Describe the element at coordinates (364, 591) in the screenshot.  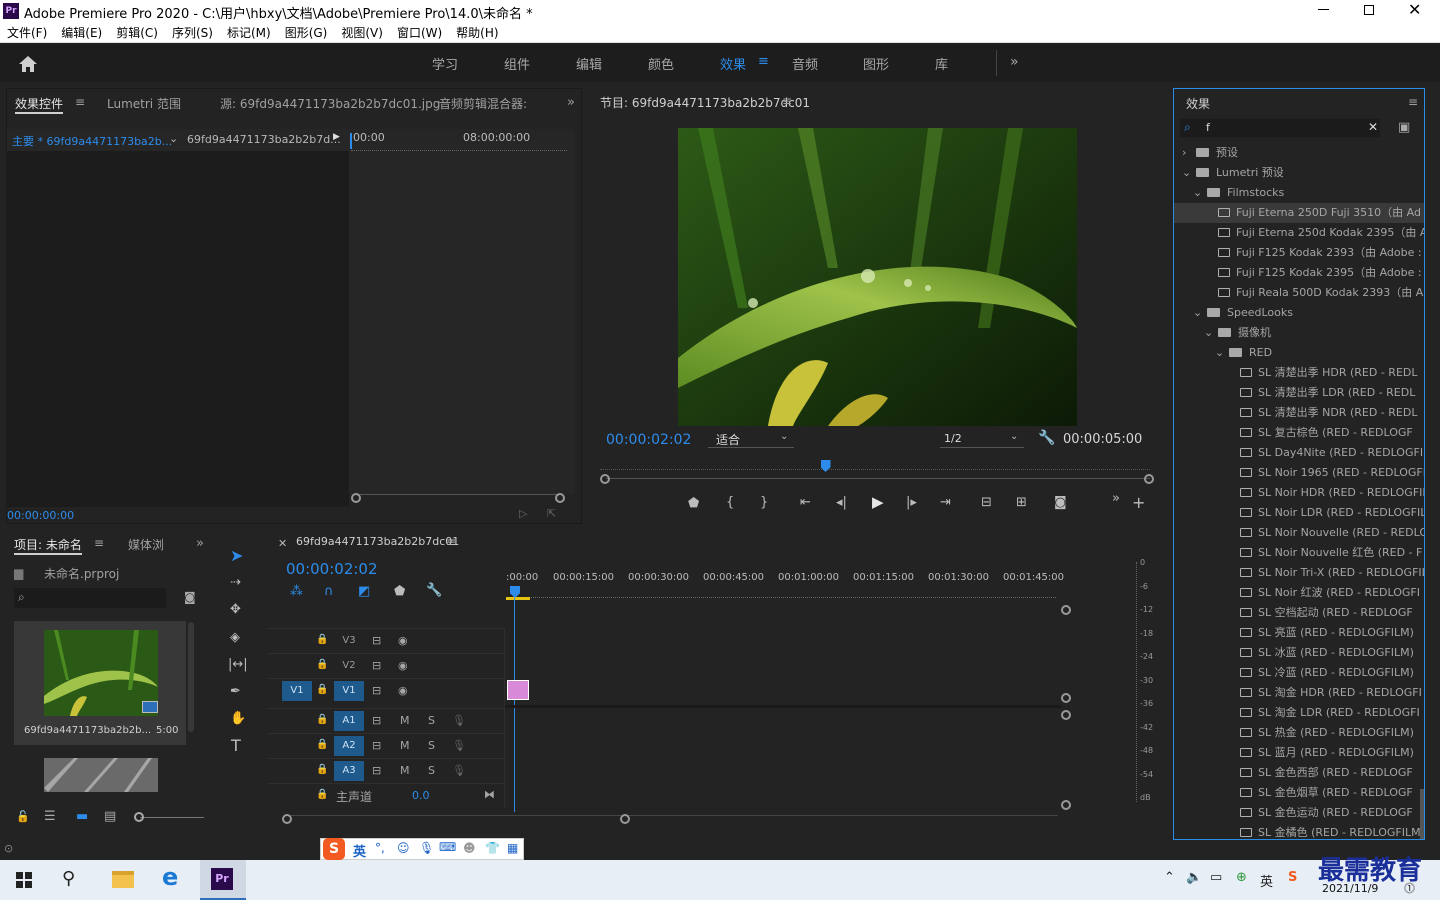
I see `add-edit-icon: ◩` at that location.